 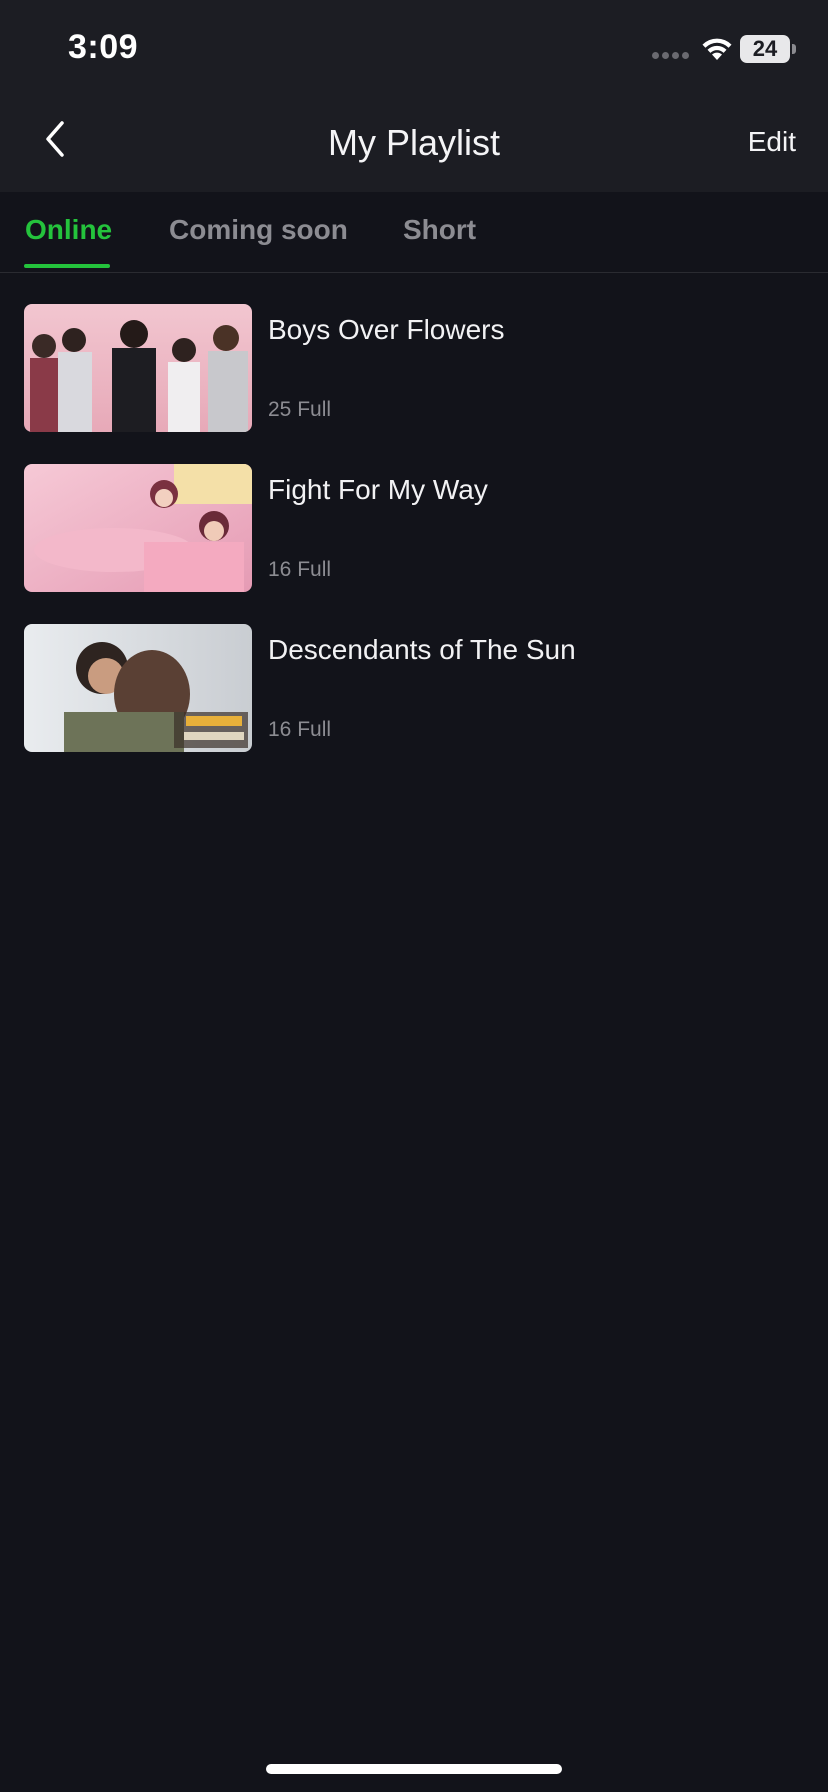 I want to click on item-title: Boys Over Flowers, so click(x=386, y=329).